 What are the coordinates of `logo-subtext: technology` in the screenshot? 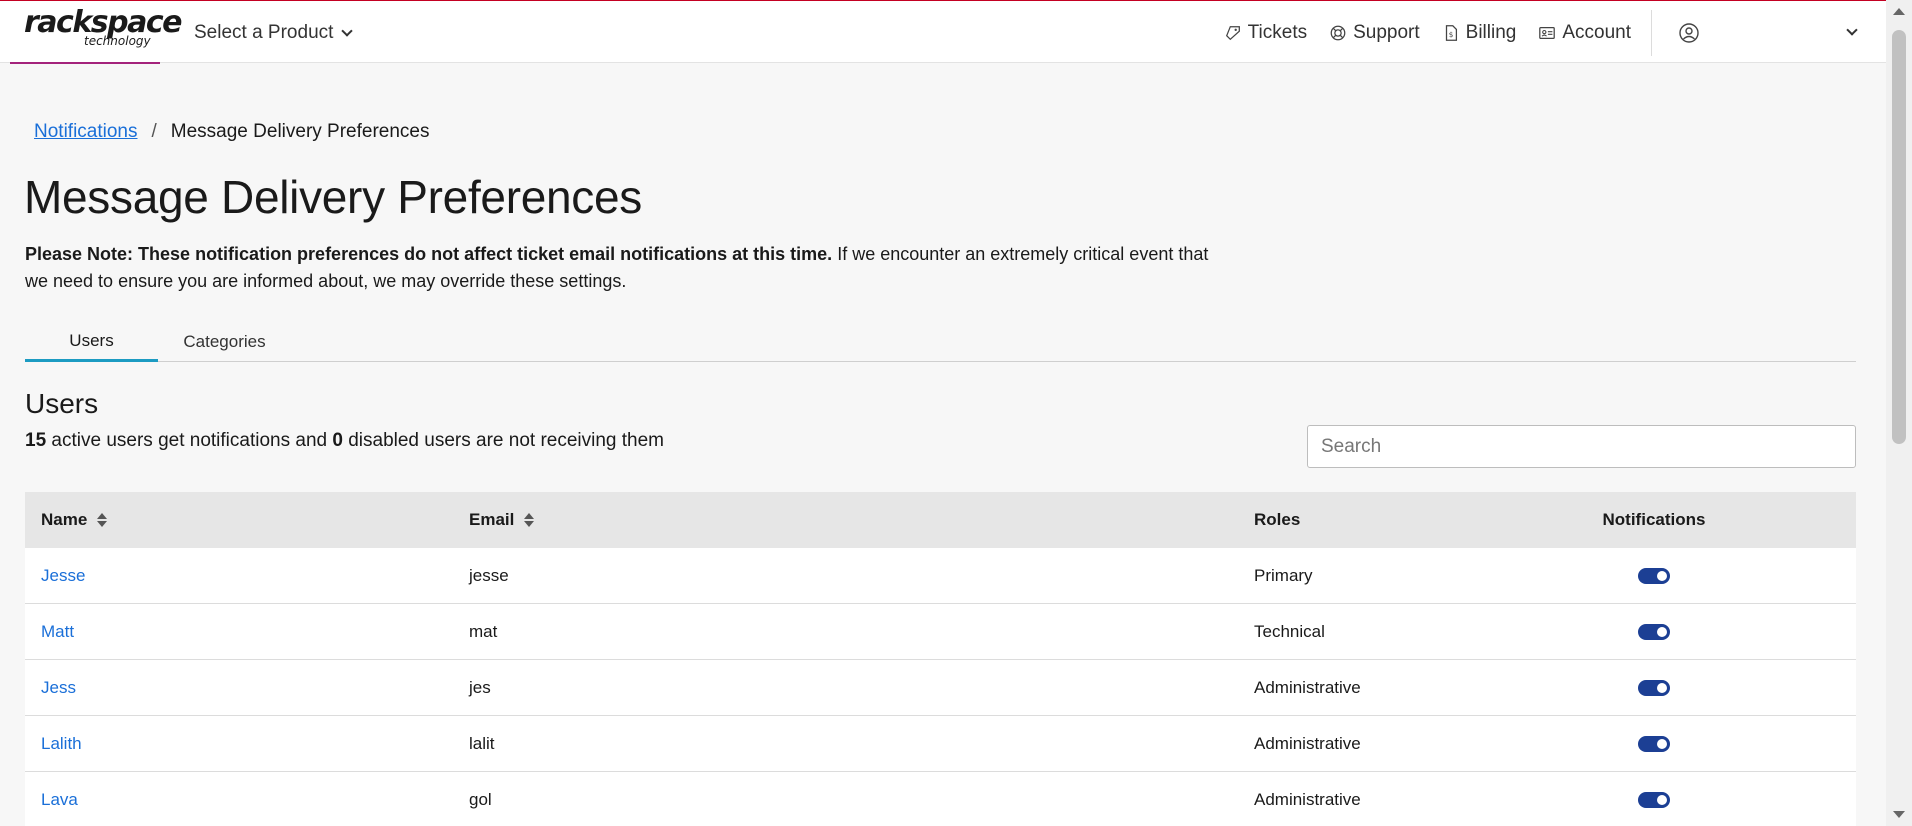 It's located at (117, 41).